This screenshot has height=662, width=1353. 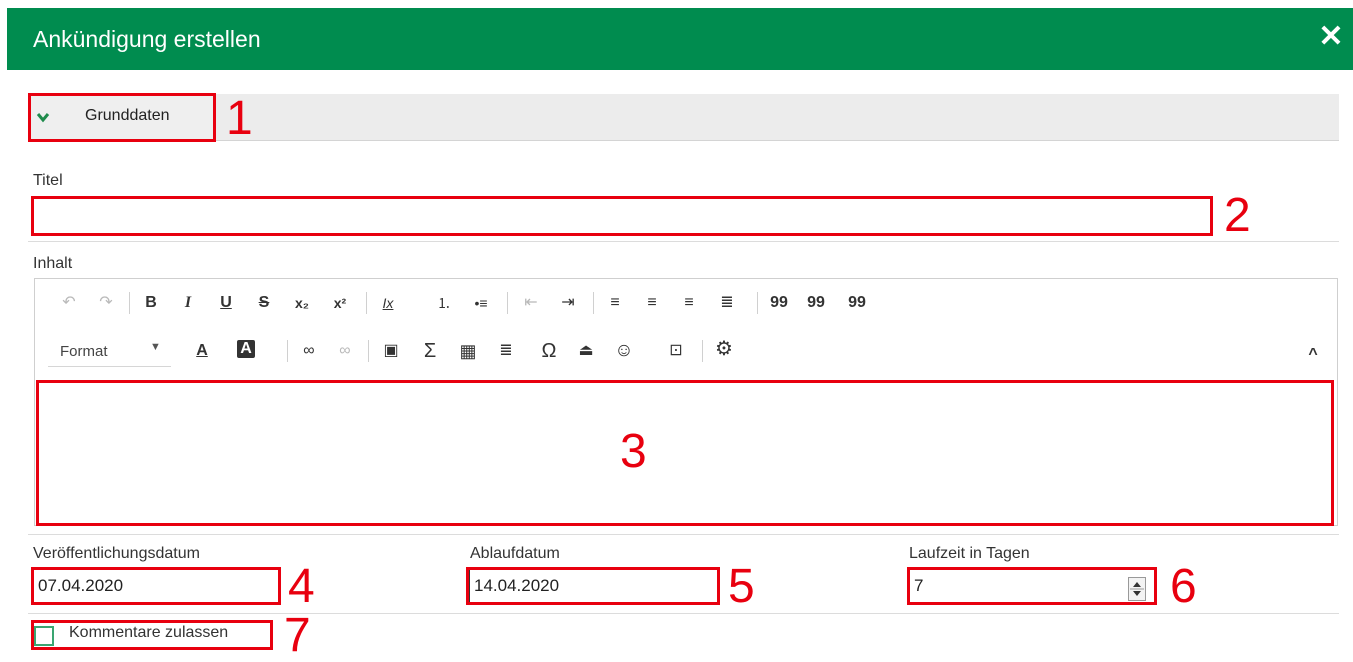 What do you see at coordinates (155, 347) in the screenshot?
I see `chevron-down-icon: ▼` at bounding box center [155, 347].